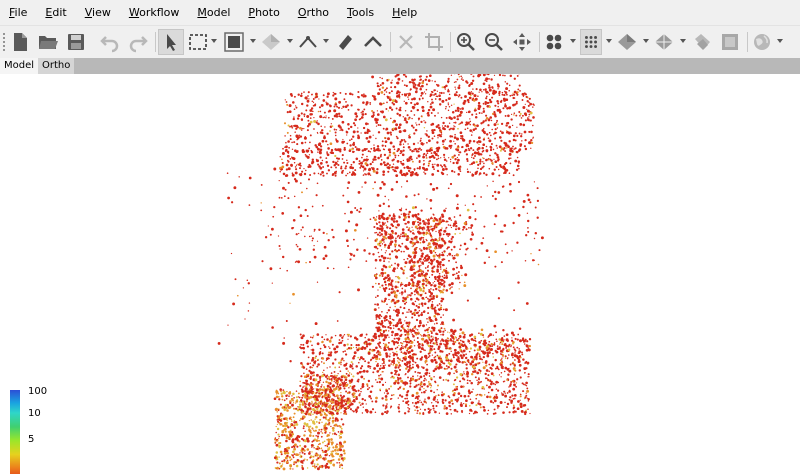 The image size is (800, 474). I want to click on model-view-button, so click(234, 42).